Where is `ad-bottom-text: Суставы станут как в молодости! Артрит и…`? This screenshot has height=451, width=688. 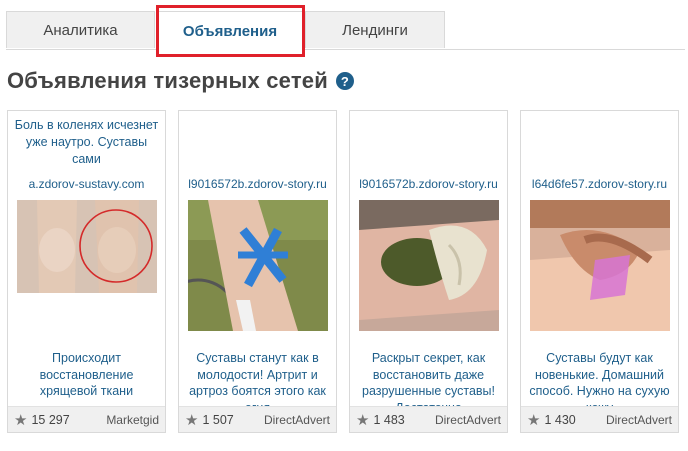 ad-bottom-text: Суставы станут как в молодости! Артрит и… is located at coordinates (257, 378).